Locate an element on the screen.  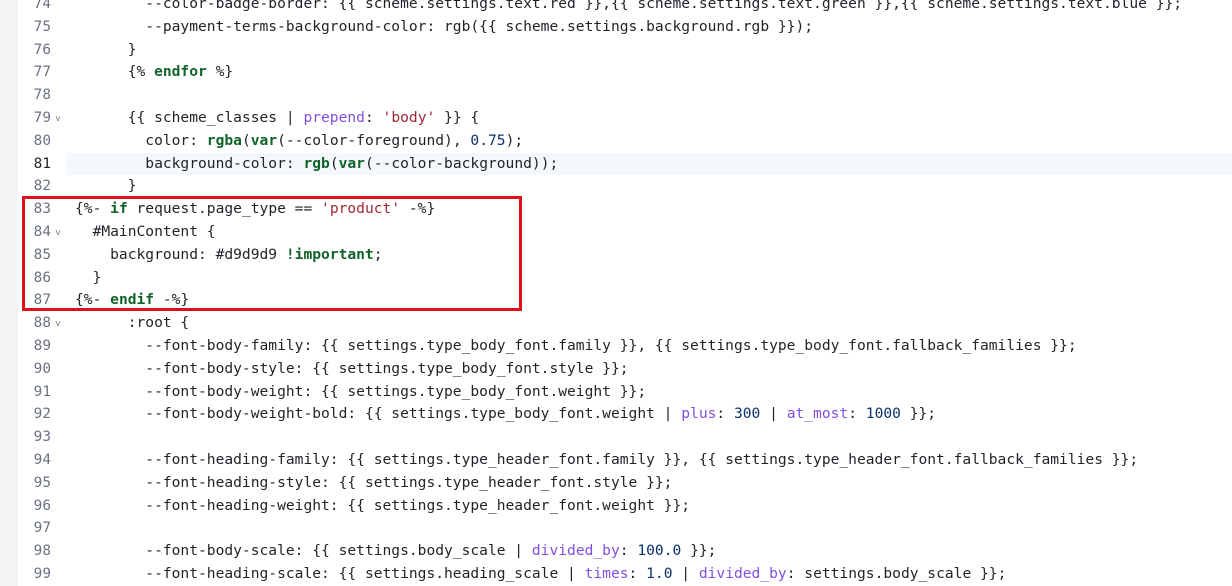
line-number: 81 is located at coordinates (42, 163).